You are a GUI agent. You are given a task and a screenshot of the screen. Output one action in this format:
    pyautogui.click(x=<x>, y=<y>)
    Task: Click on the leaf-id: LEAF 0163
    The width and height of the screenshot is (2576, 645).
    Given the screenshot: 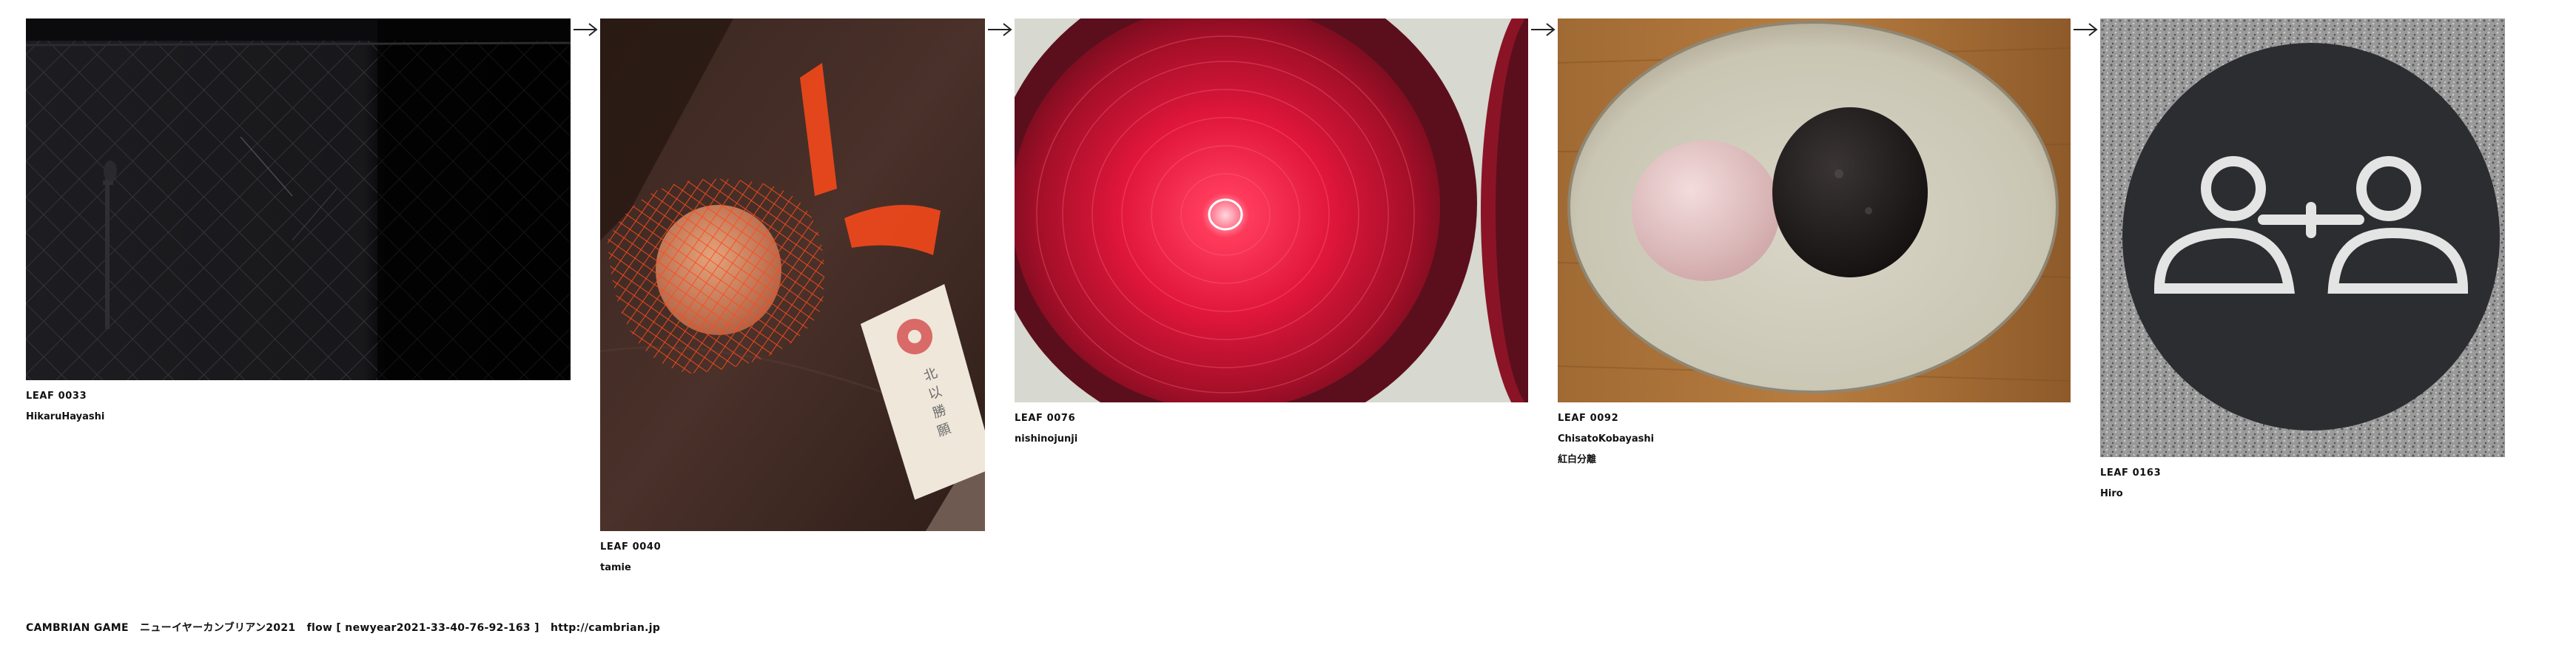 What is the action you would take?
    pyautogui.click(x=2131, y=473)
    